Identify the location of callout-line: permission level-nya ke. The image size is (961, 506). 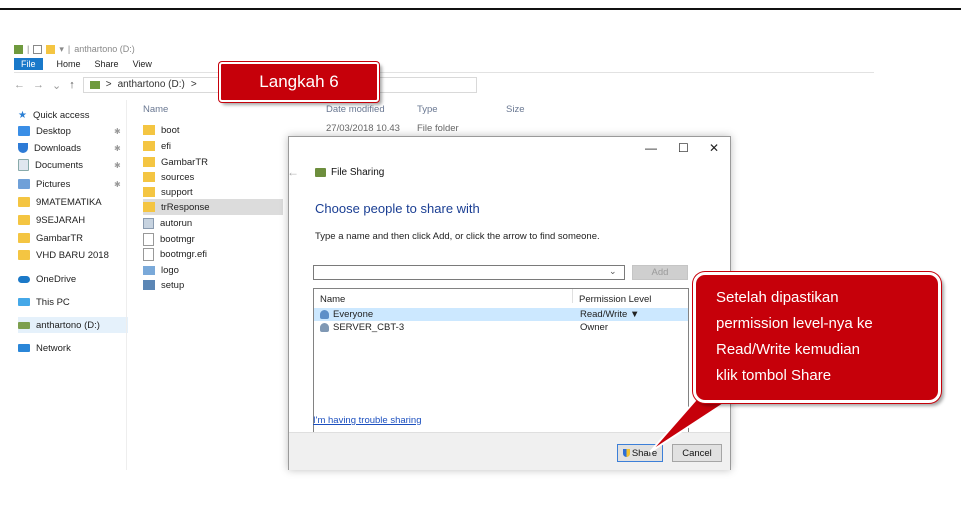
(794, 323).